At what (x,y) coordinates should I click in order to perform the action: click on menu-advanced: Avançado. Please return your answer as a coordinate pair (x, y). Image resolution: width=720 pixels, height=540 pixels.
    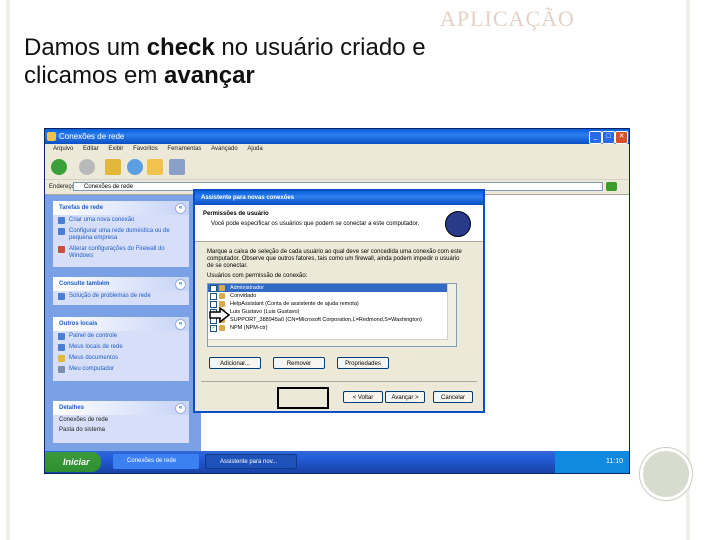
    Looking at the image, I should click on (224, 149).